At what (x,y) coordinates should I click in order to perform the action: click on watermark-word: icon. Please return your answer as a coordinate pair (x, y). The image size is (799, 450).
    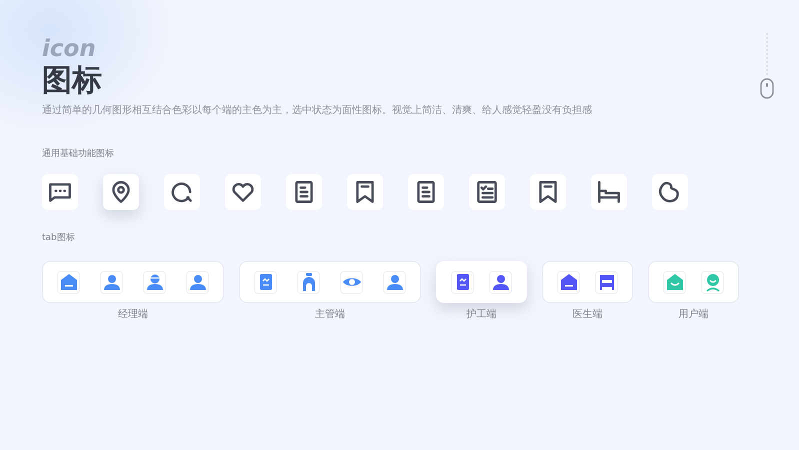
    Looking at the image, I should click on (69, 49).